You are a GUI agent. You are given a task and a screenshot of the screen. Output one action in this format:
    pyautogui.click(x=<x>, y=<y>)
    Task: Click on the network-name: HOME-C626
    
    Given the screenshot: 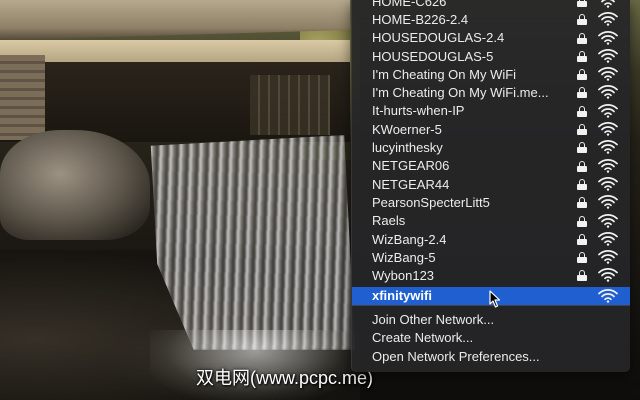 What is the action you would take?
    pyautogui.click(x=409, y=4)
    